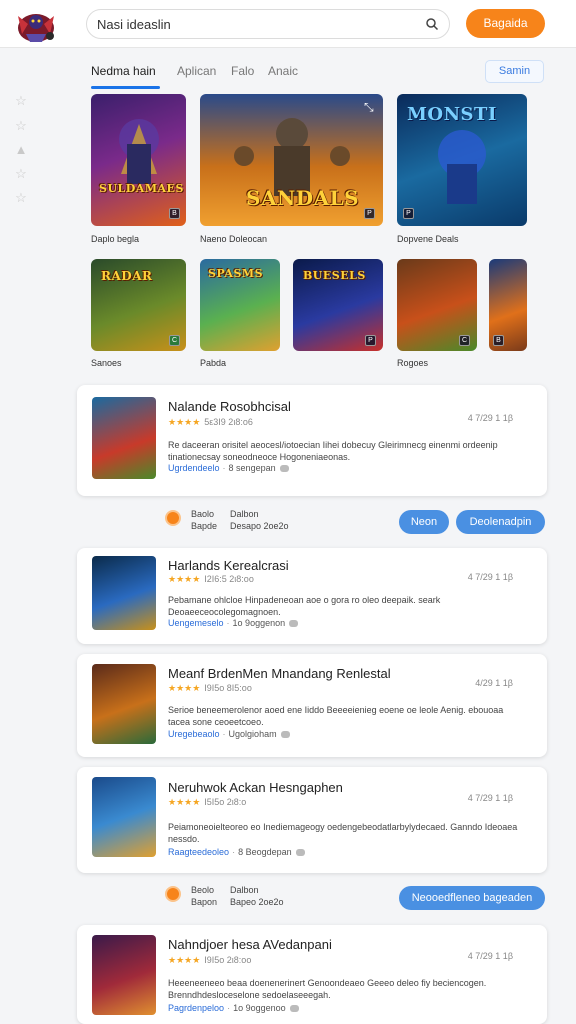  What do you see at coordinates (240, 305) in the screenshot?
I see `featured-tile: SPASMS` at bounding box center [240, 305].